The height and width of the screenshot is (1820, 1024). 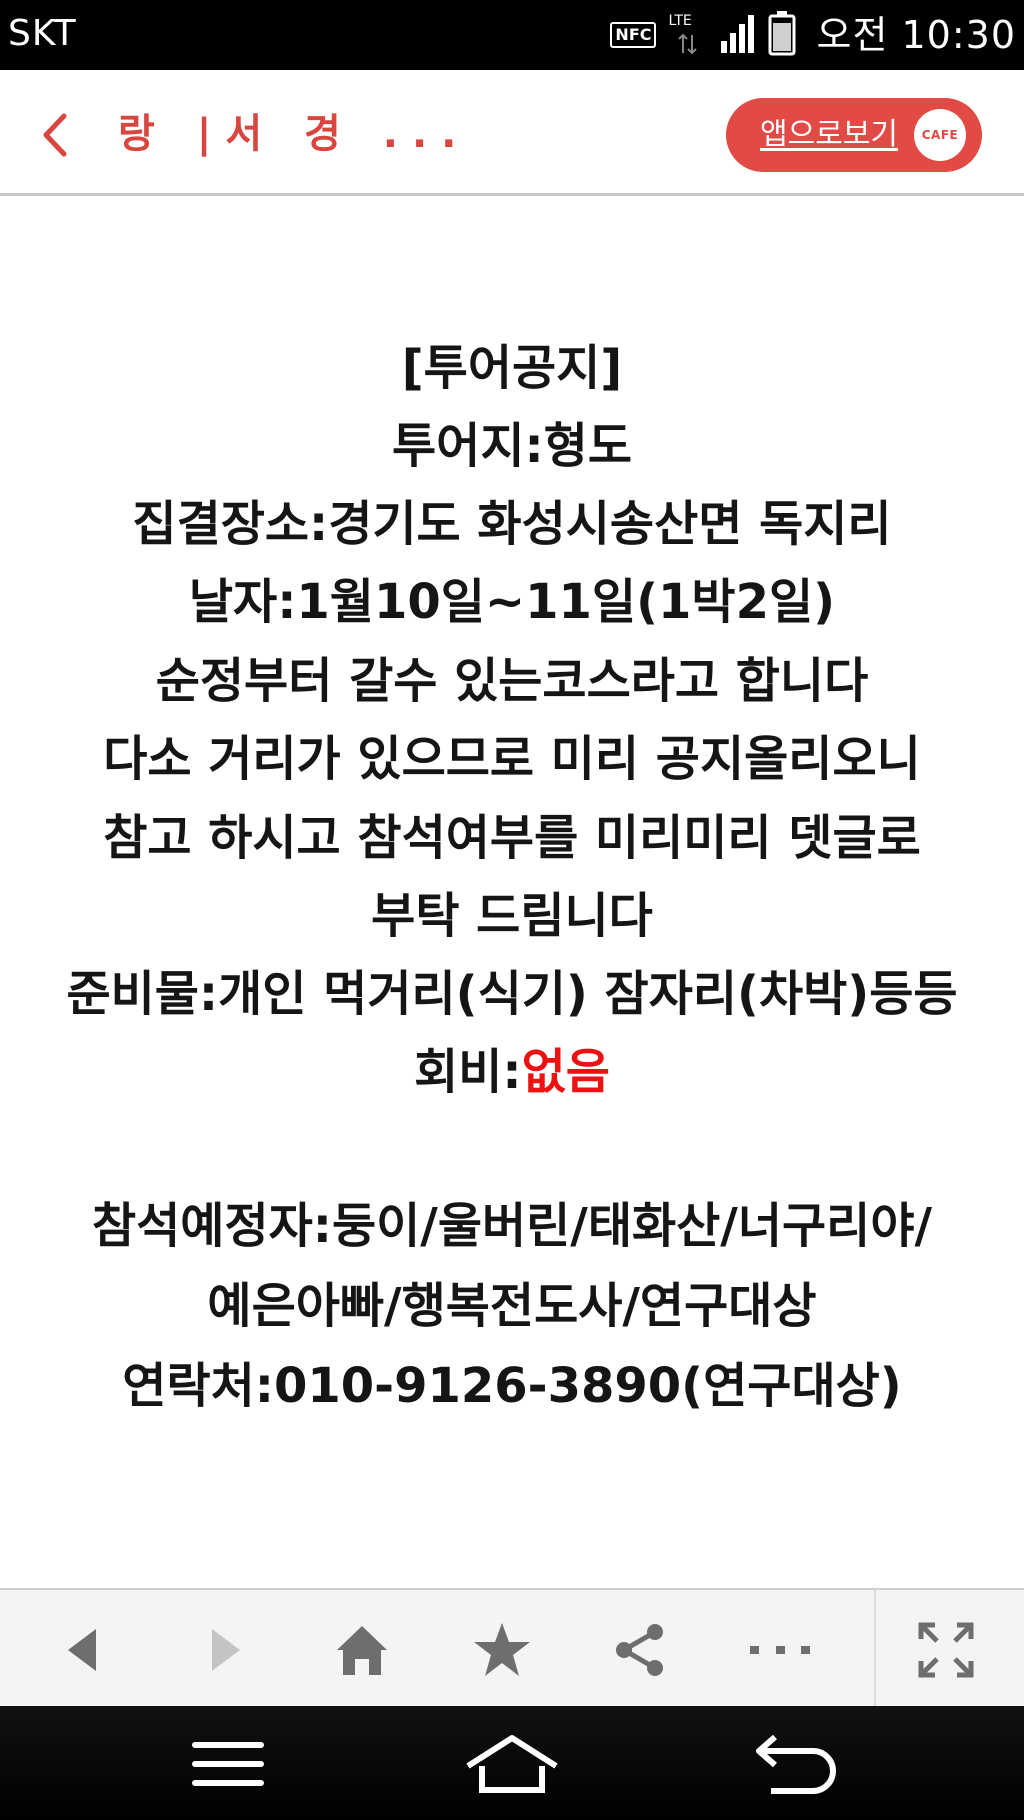 What do you see at coordinates (512, 994) in the screenshot?
I see `post-line: 준비물:개인 먹거리(식기) 잠자리(차박)등등` at bounding box center [512, 994].